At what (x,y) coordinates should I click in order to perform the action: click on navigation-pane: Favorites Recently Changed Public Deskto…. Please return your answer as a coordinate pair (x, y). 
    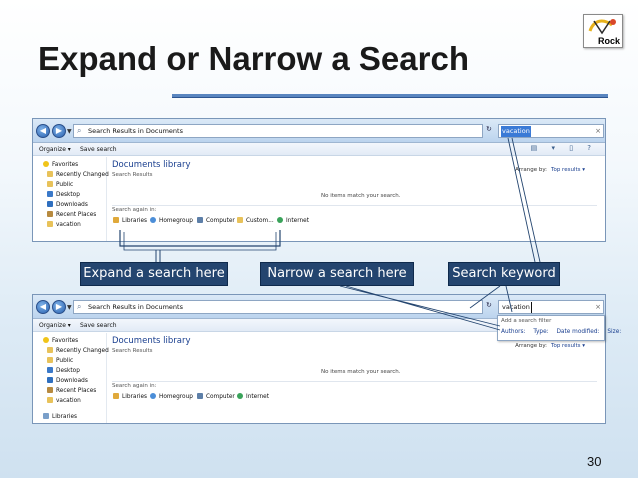
    Looking at the image, I should click on (71, 199).